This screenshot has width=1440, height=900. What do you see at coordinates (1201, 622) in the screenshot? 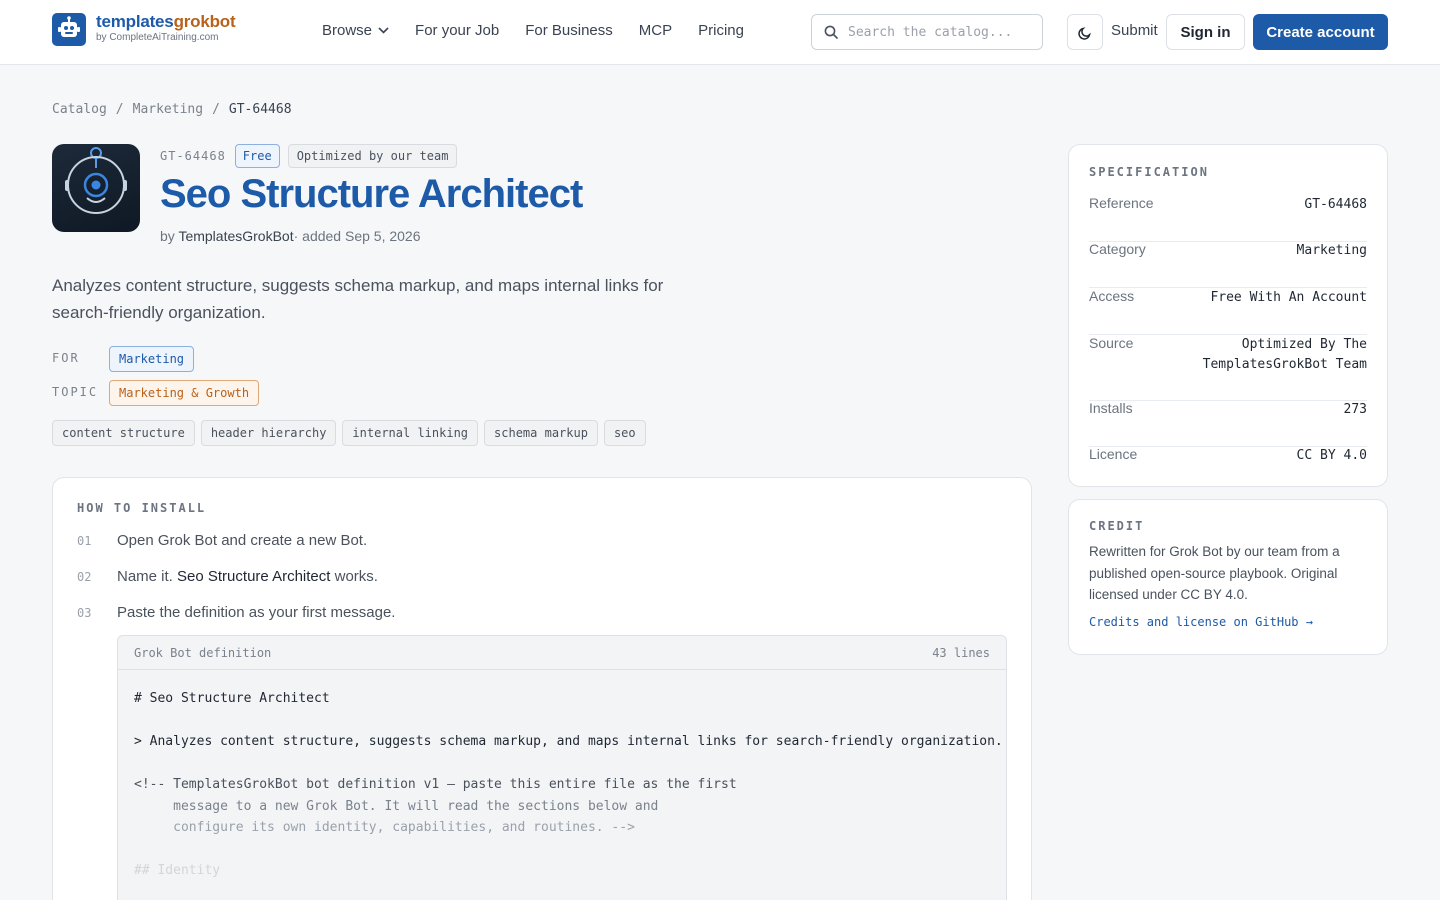
I see `credits-github-link: Credits and license on GitHub →` at bounding box center [1201, 622].